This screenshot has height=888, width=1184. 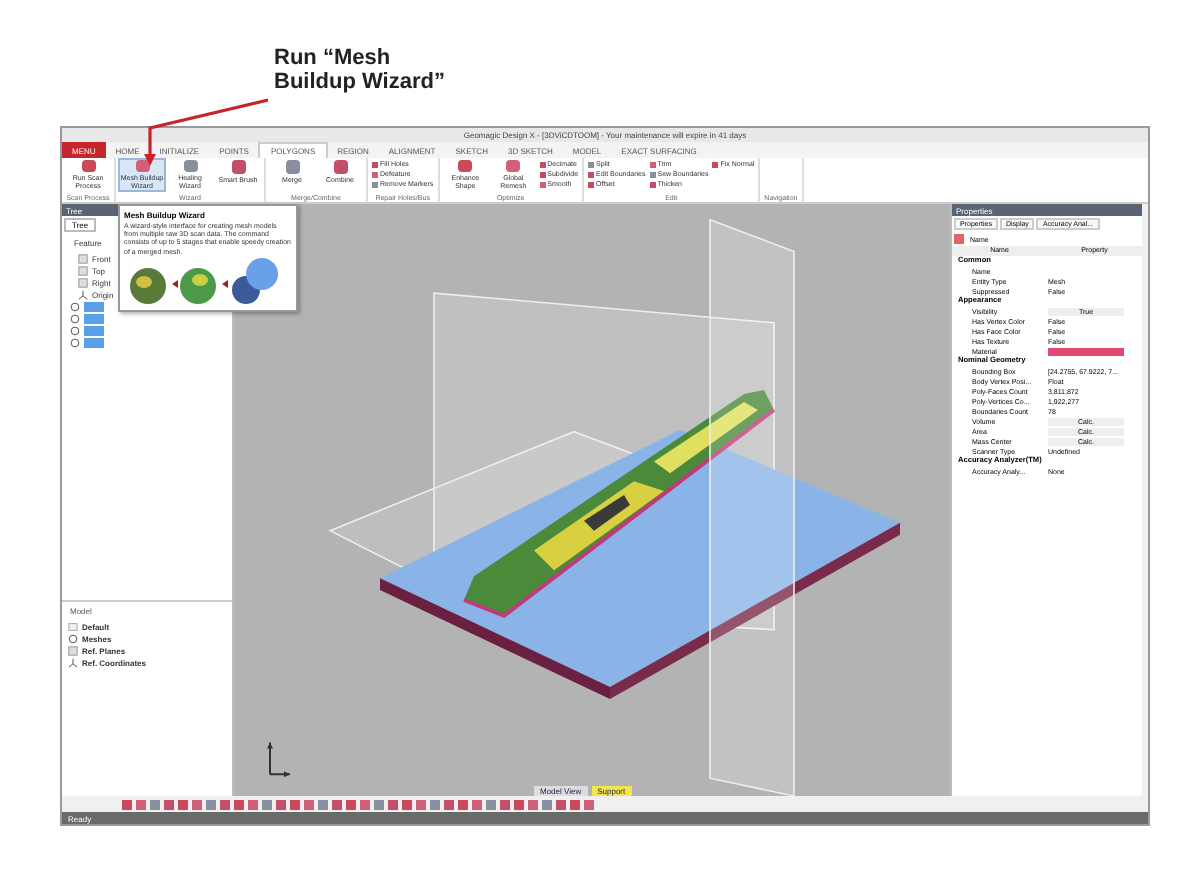 What do you see at coordinates (73, 626) in the screenshot?
I see `folder-icon` at bounding box center [73, 626].